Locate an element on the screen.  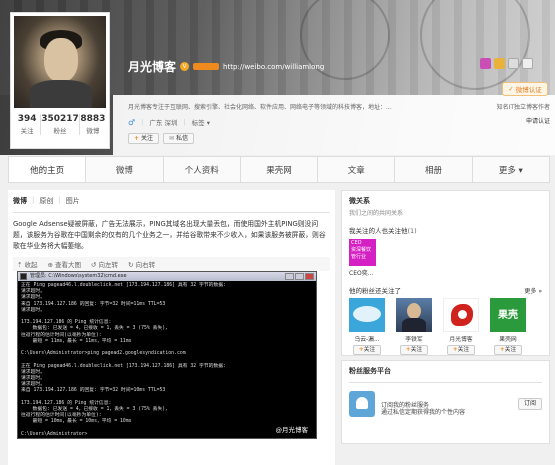
fan-name: 月光博客 is located at coordinates (461, 338).